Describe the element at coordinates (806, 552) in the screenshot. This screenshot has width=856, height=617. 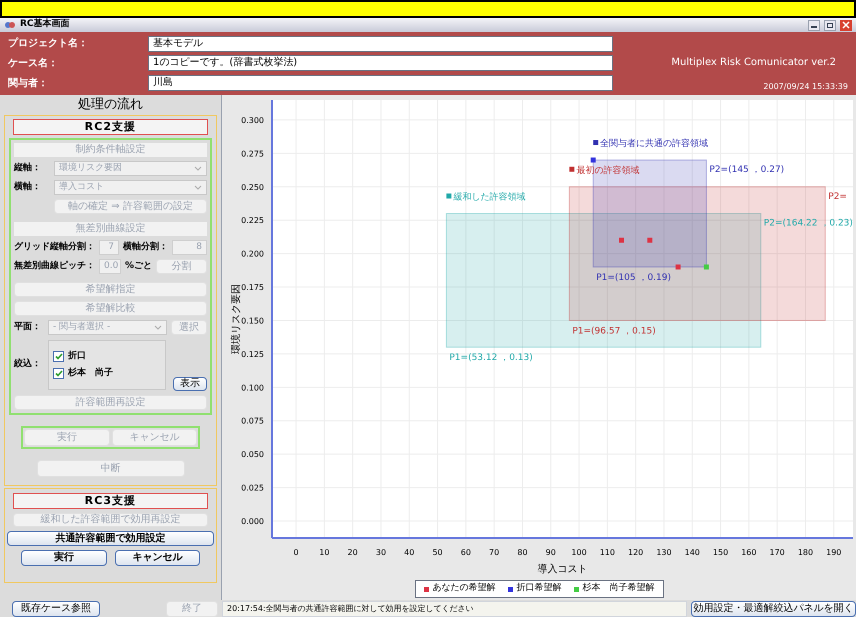
I see `tick-label: 180` at that location.